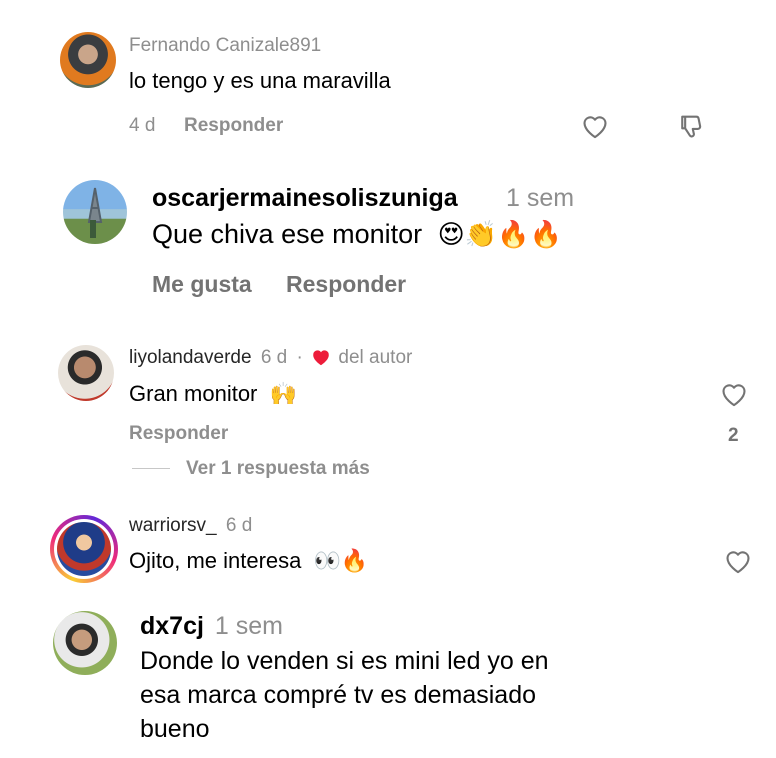 The width and height of the screenshot is (776, 758). What do you see at coordinates (283, 394) in the screenshot?
I see `comment-emojis: 🙌` at bounding box center [283, 394].